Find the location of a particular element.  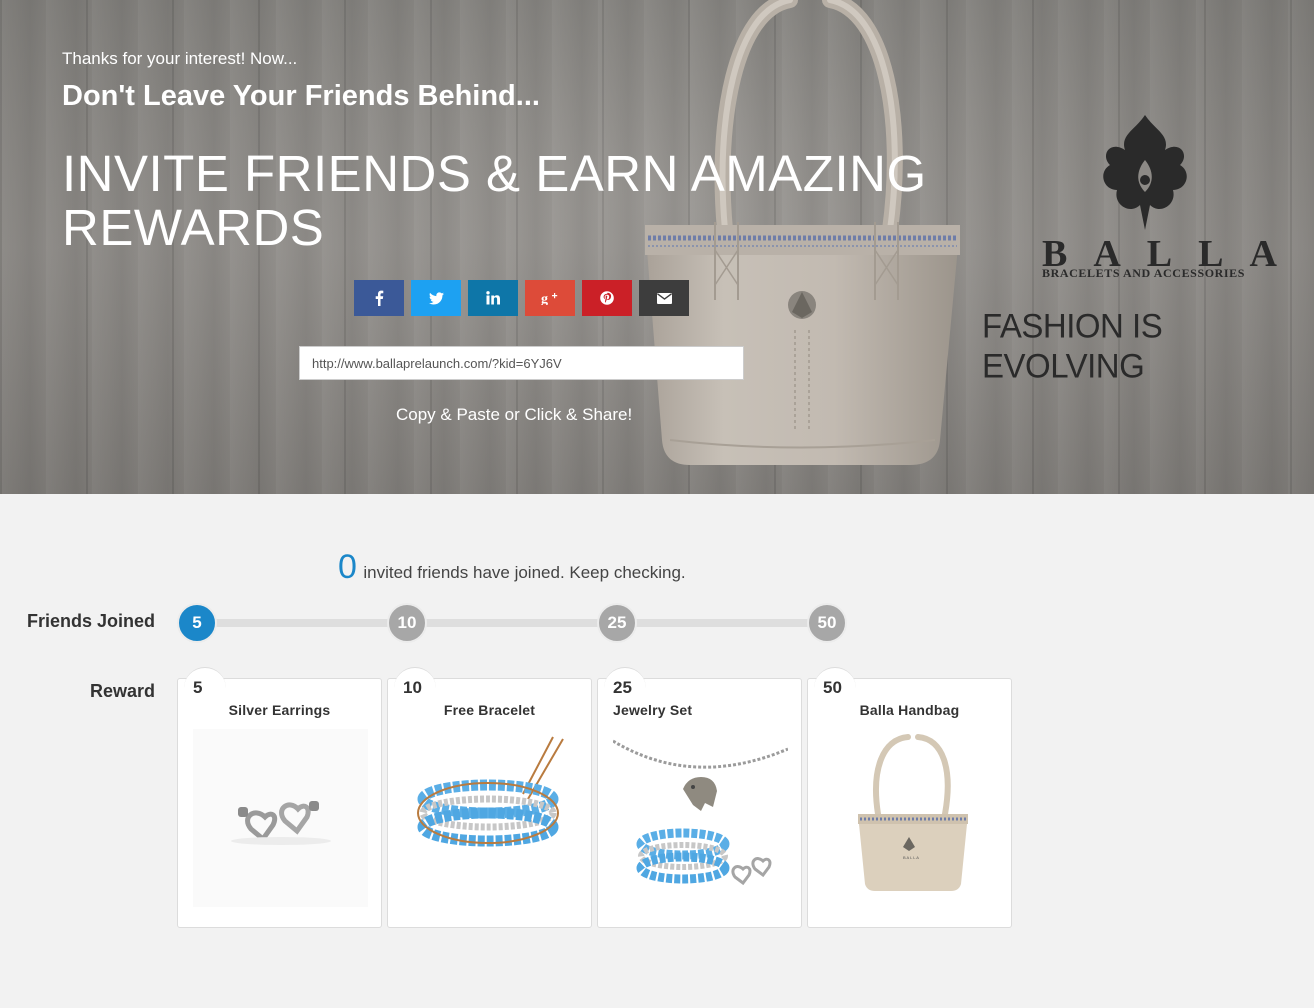

email-icon is located at coordinates (664, 298).